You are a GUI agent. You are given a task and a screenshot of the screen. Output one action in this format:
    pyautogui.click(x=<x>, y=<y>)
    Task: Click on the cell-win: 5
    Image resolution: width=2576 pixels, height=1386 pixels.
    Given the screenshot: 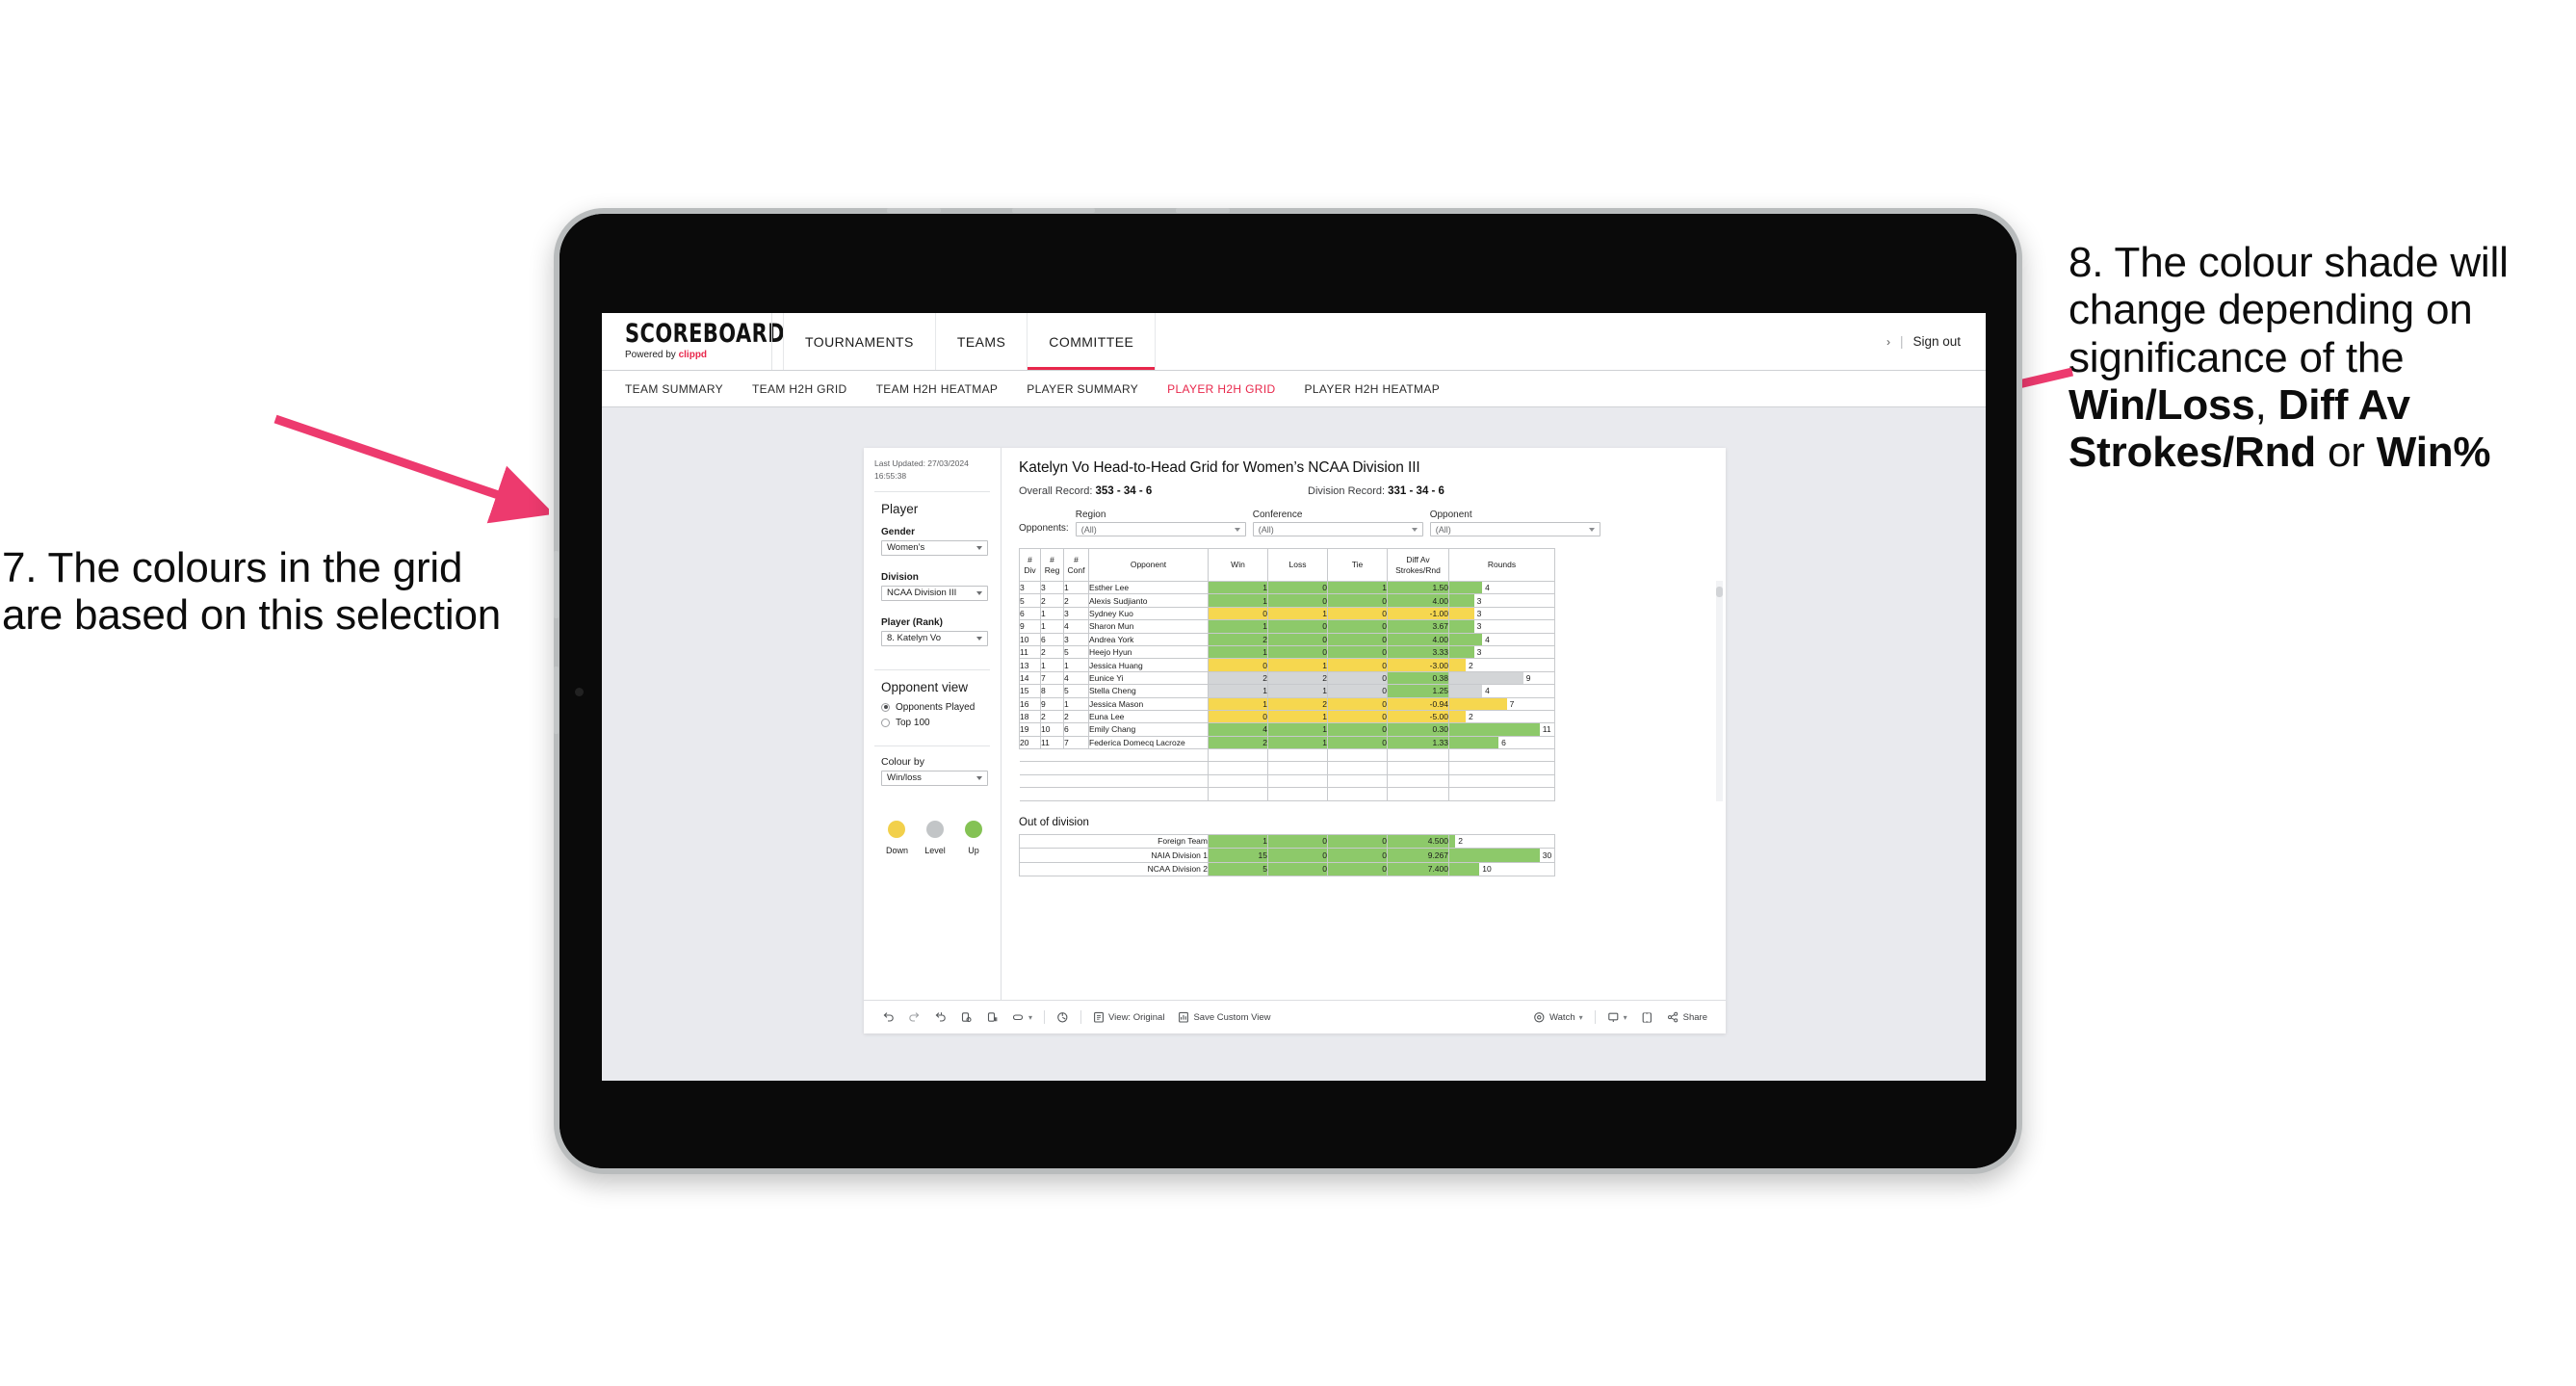 What is the action you would take?
    pyautogui.click(x=1238, y=869)
    